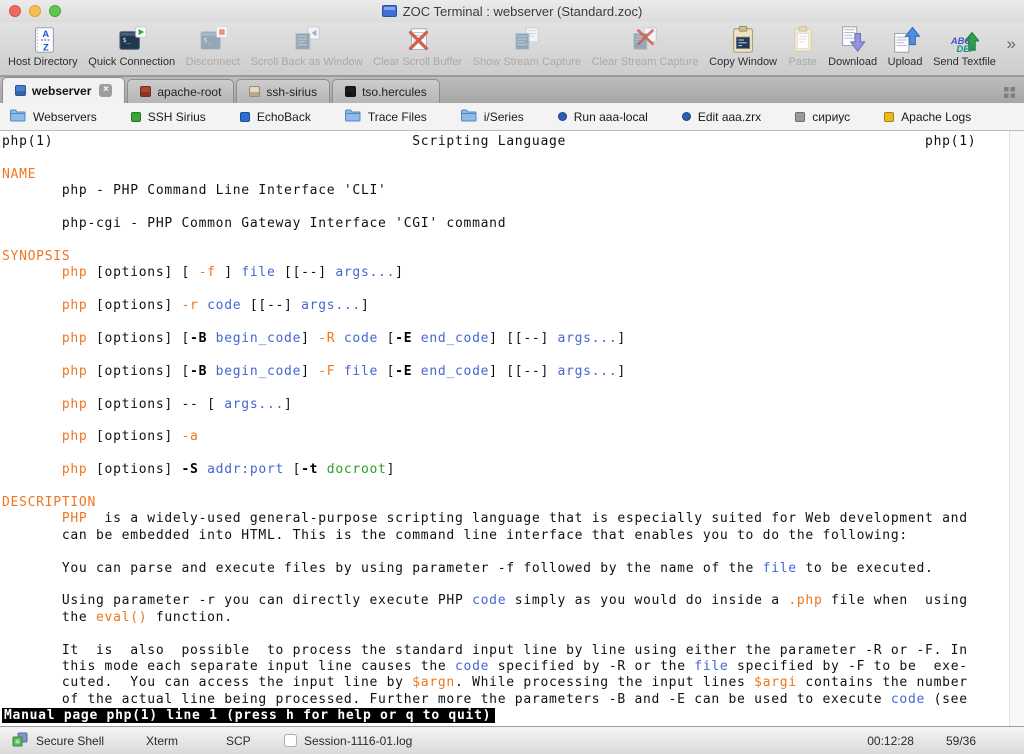 This screenshot has width=1024, height=754. I want to click on toolbar-overflow-chevron-icon: », so click(1011, 50).